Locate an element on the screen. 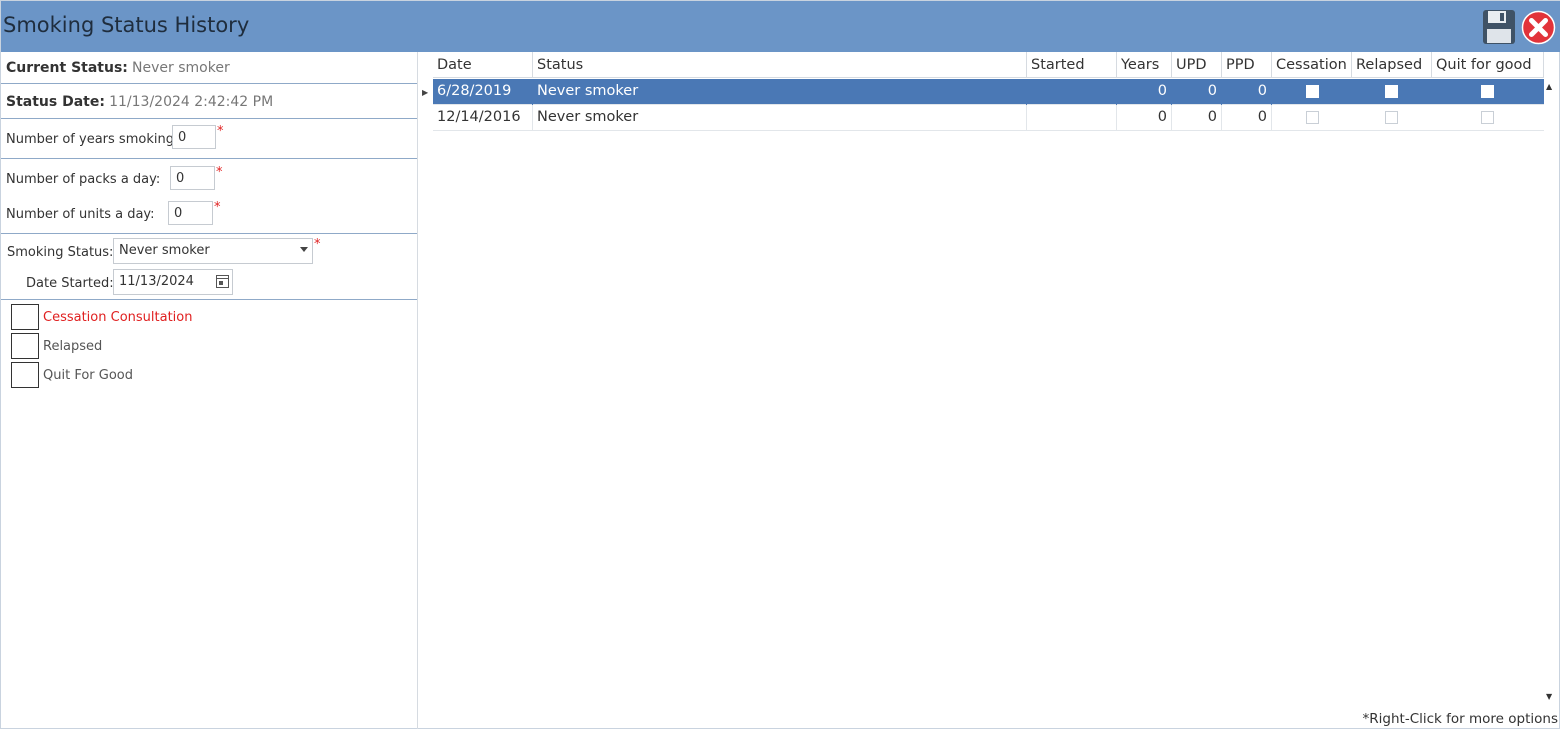  units-label: Number of units a day: is located at coordinates (80, 214).